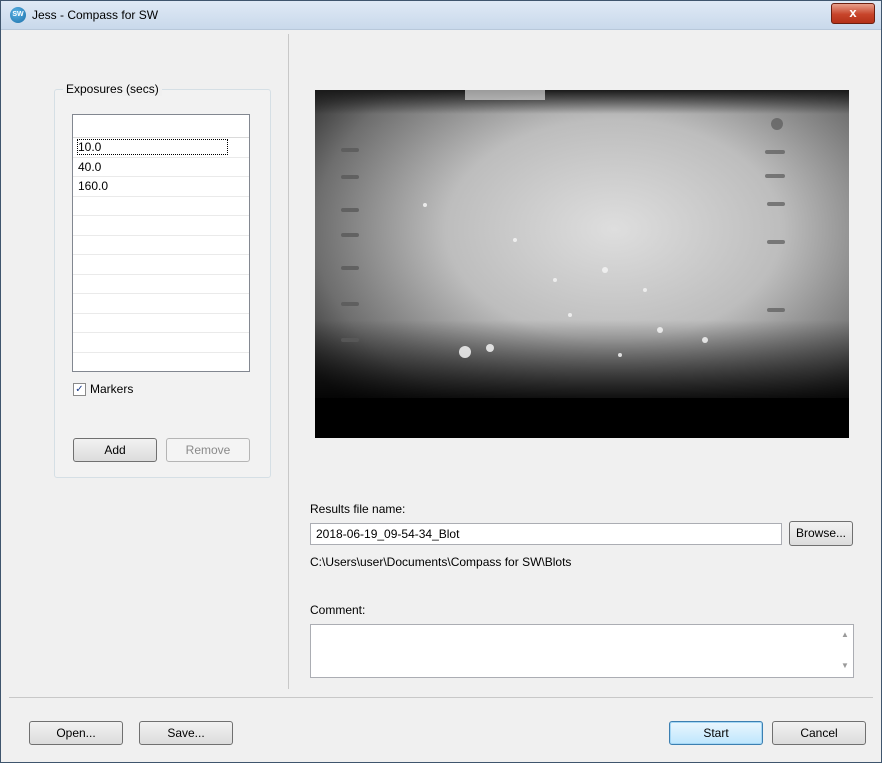 The width and height of the screenshot is (882, 763). I want to click on exposures-list: 10.0 40.0 160.0, so click(161, 243).